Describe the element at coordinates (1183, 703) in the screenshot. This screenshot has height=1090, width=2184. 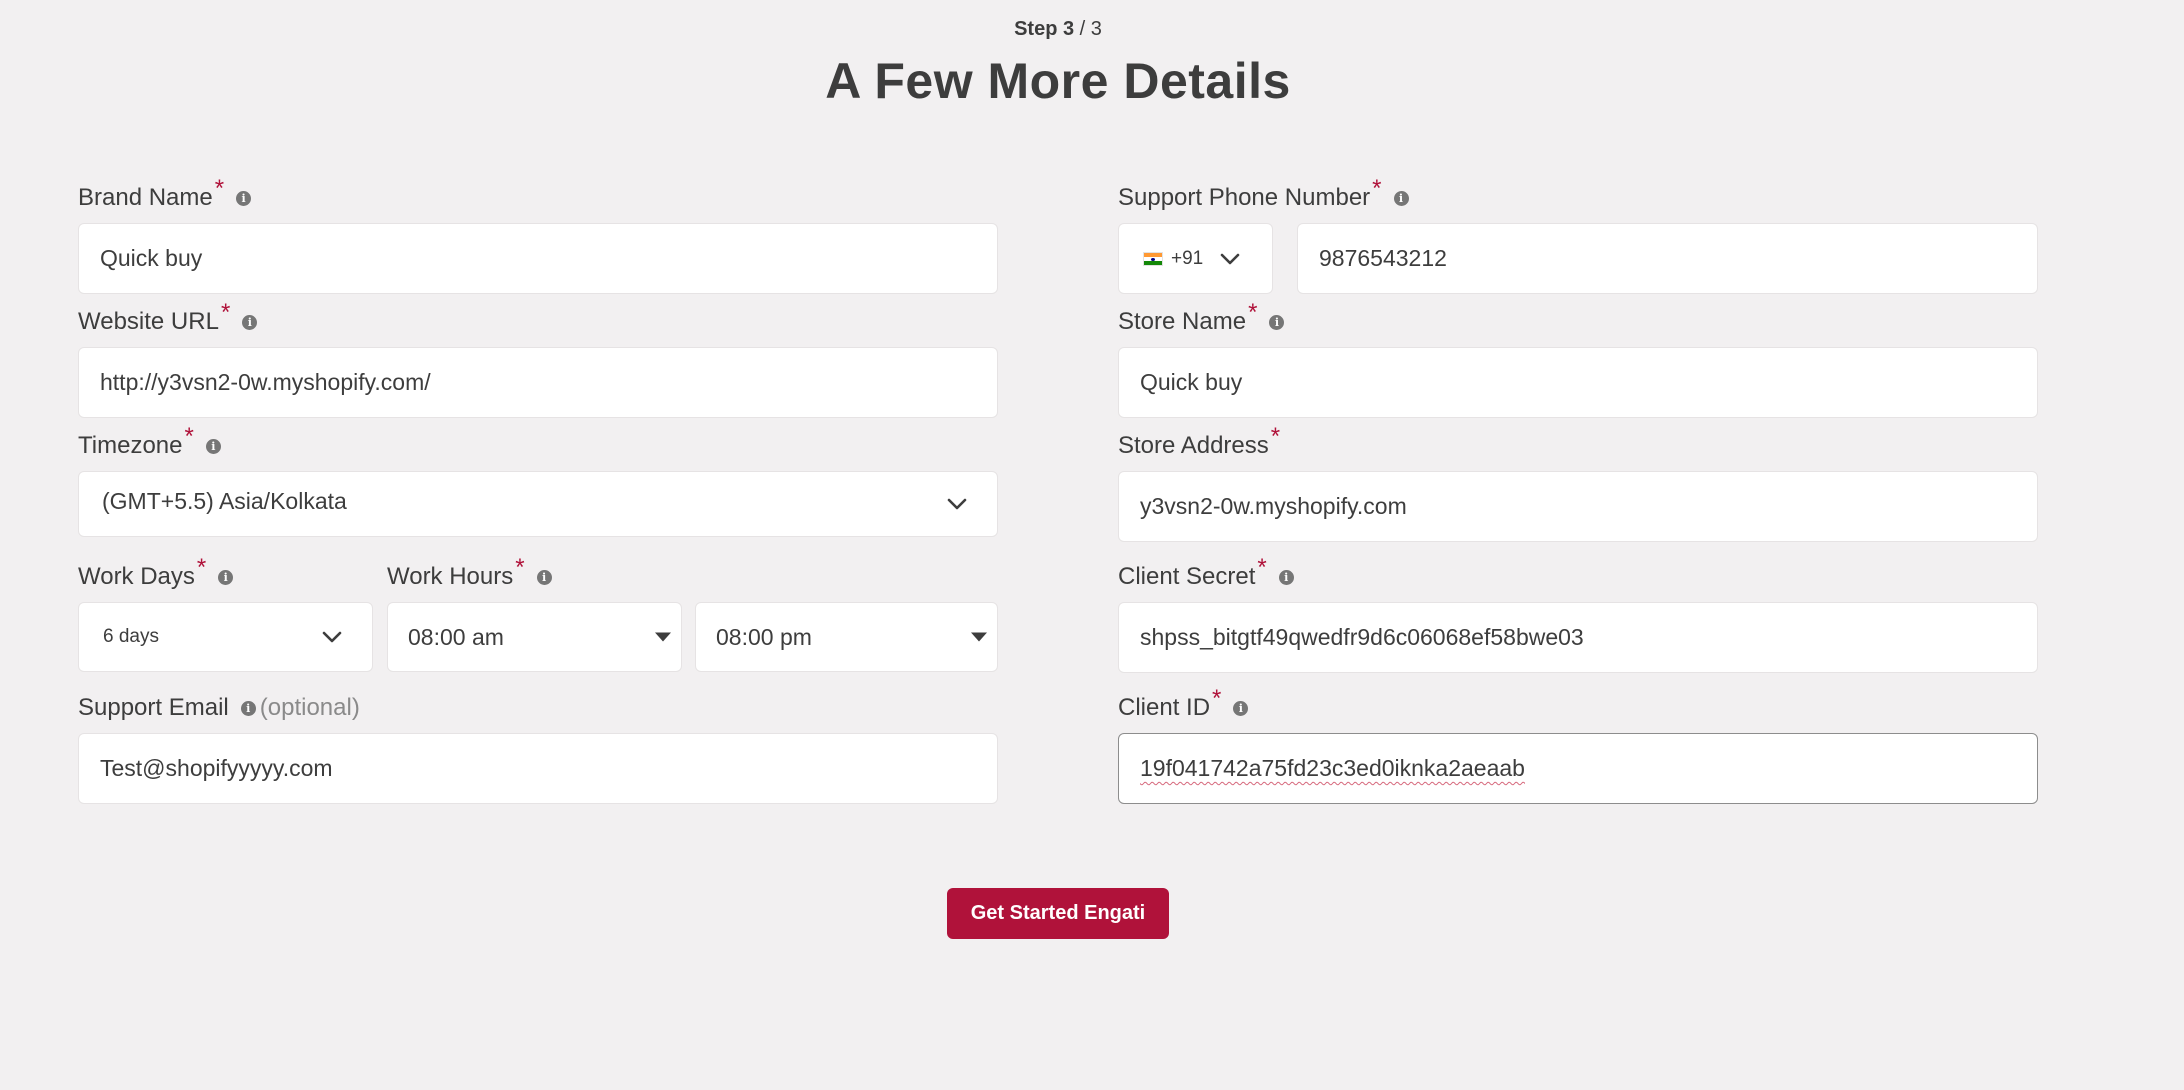
I see `client-id-label: Client ID * i` at that location.